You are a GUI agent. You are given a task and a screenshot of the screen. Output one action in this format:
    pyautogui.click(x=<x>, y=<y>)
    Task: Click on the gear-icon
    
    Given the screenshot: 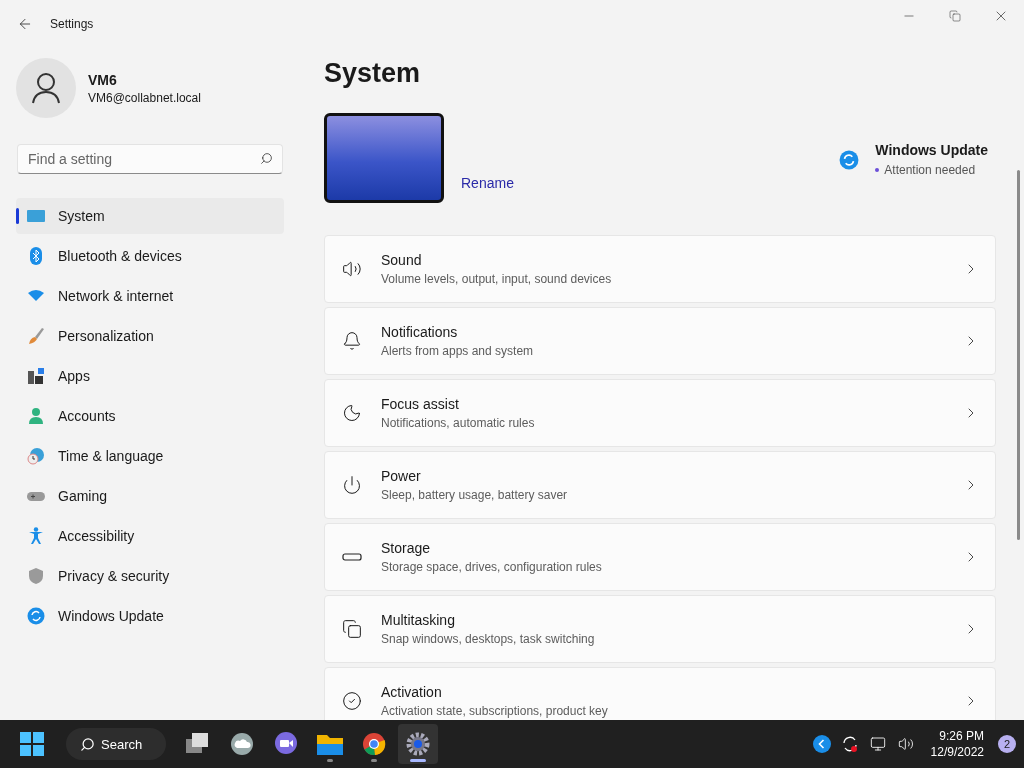 What is the action you would take?
    pyautogui.click(x=418, y=744)
    